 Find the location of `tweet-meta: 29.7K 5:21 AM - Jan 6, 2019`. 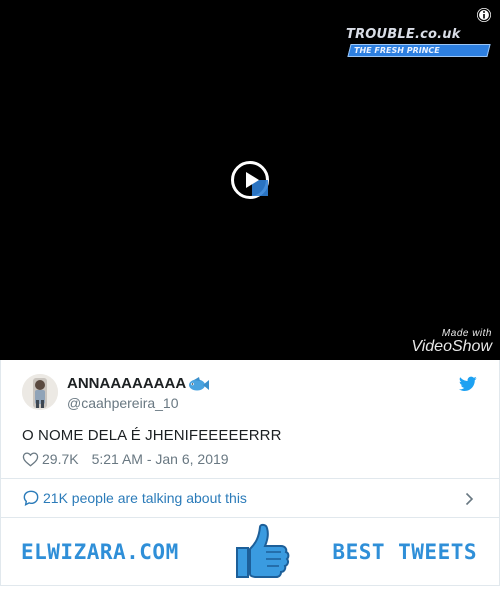

tweet-meta: 29.7K 5:21 AM - Jan 6, 2019 is located at coordinates (125, 459).